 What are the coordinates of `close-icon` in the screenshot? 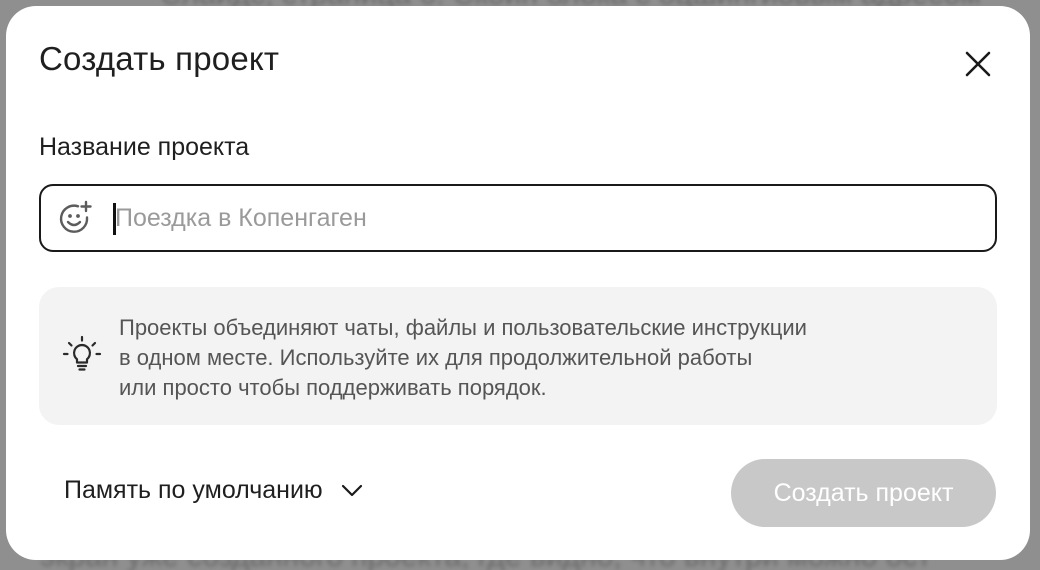 It's located at (978, 64).